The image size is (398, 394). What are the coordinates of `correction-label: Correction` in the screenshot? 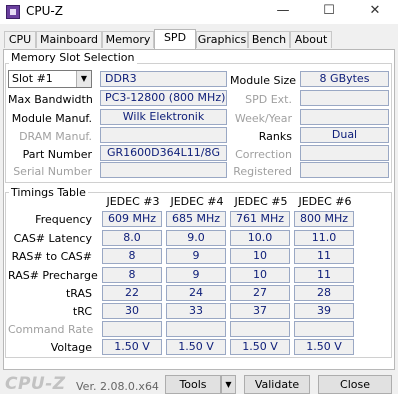 It's located at (263, 154).